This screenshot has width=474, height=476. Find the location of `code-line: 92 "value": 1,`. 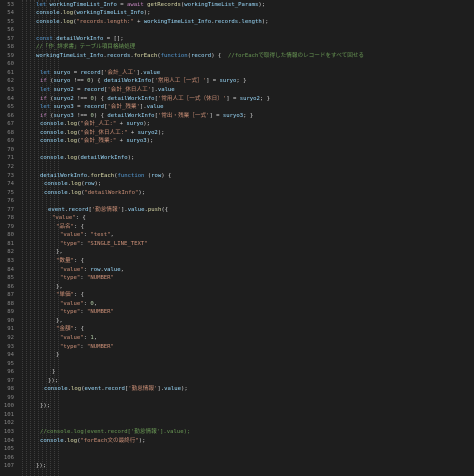

code-line: 92 "value": 1, is located at coordinates (237, 338).